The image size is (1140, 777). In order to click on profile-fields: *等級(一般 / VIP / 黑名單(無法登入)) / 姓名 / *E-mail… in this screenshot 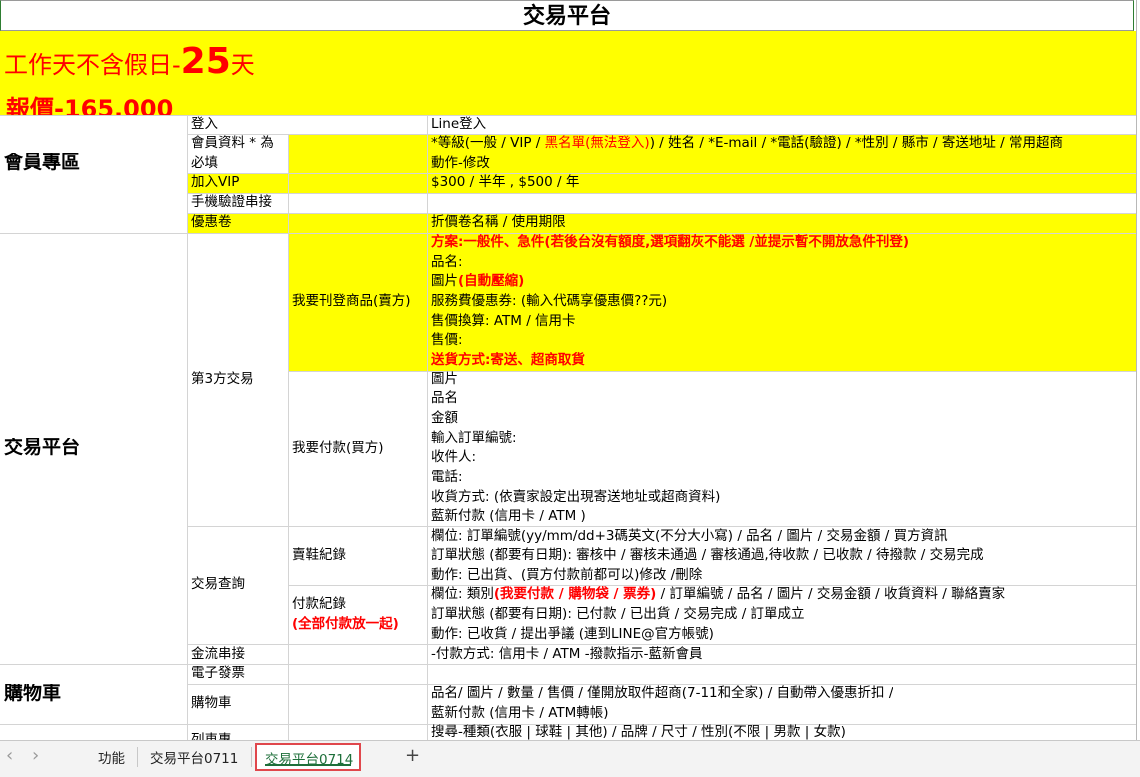, I will do `click(747, 144)`.